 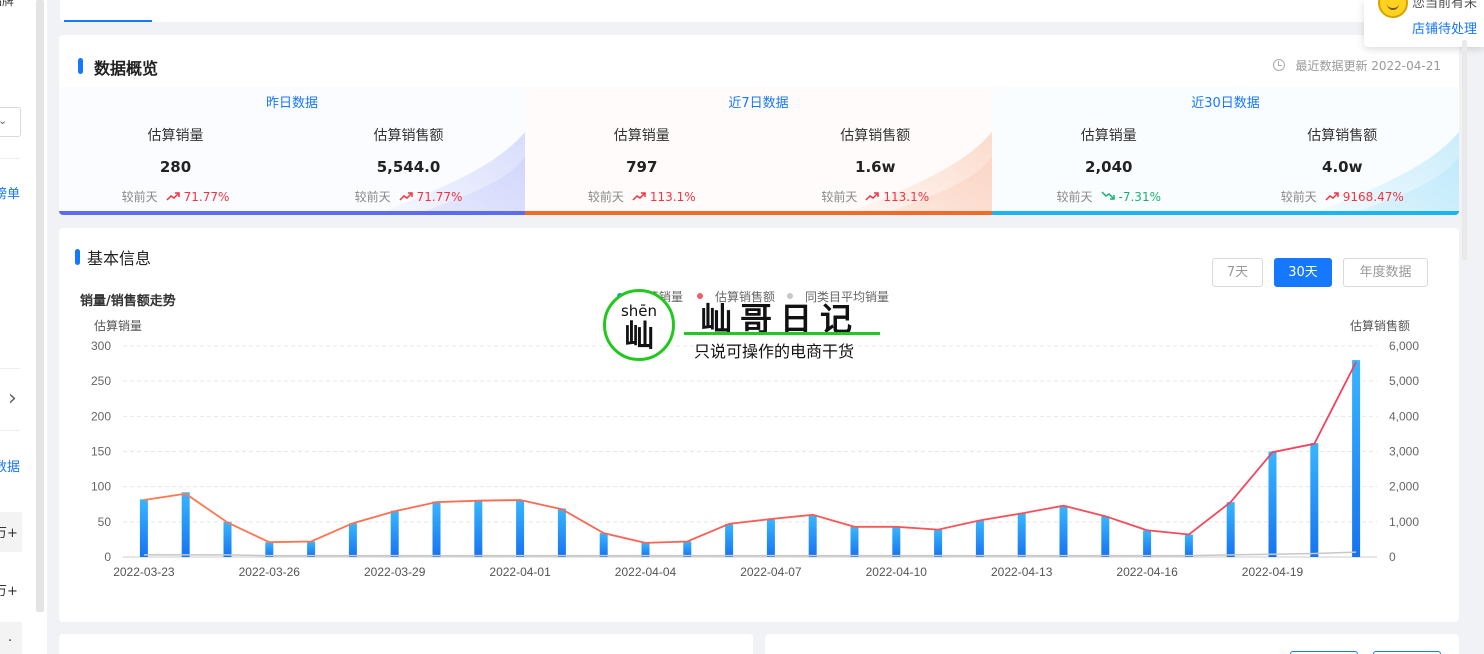 I want to click on bottom-right-card, so click(x=1112, y=644).